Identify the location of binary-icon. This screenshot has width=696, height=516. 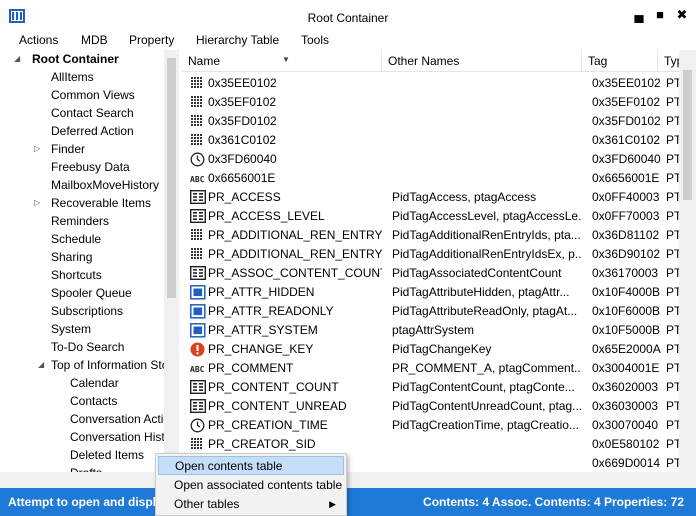
(198, 102).